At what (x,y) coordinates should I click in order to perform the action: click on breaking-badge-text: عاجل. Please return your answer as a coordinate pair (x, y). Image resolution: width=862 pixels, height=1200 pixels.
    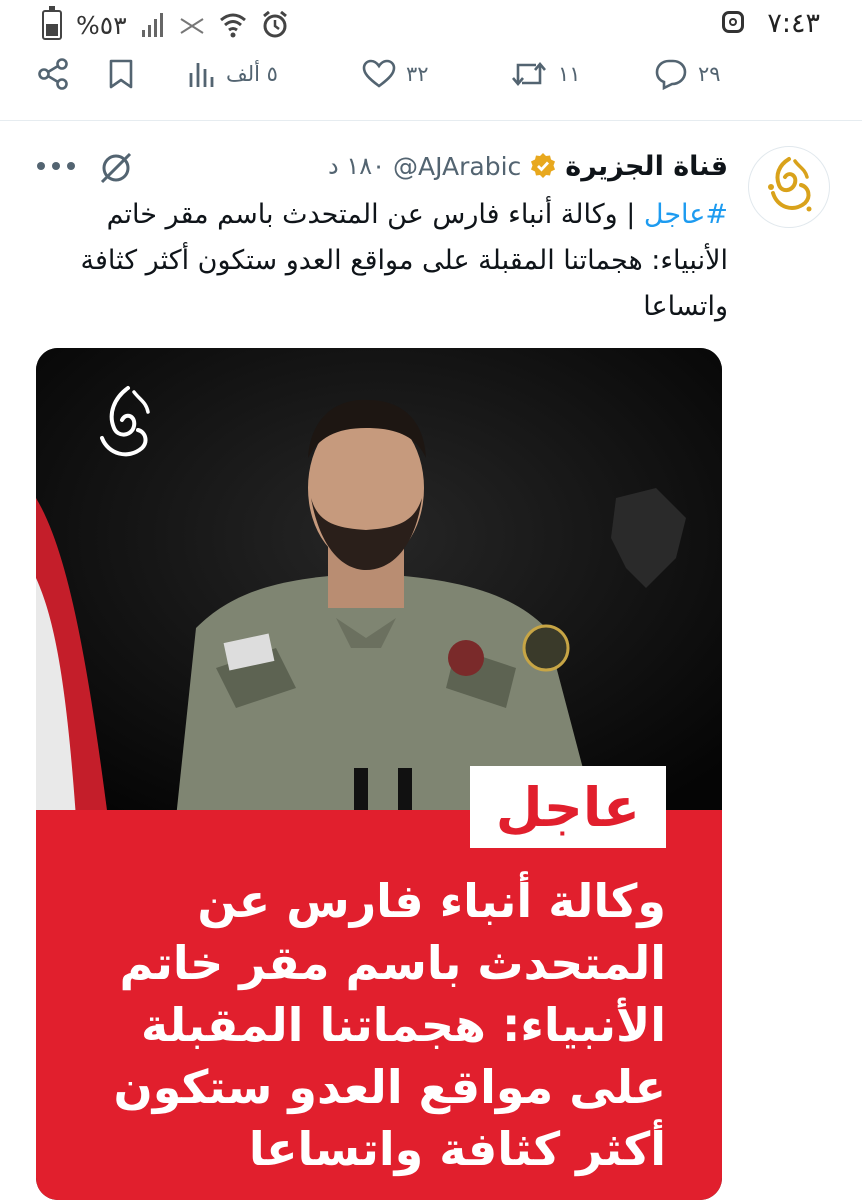
    Looking at the image, I should click on (567, 807).